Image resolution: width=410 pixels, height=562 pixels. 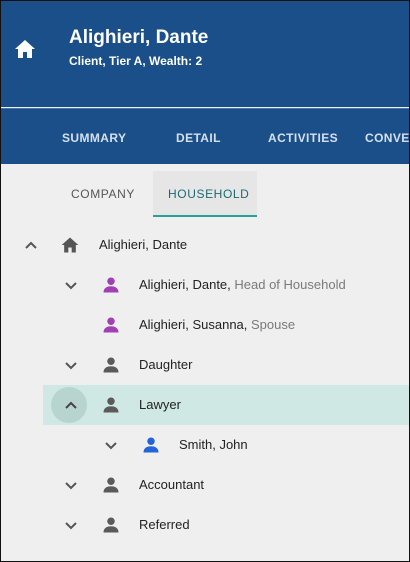 I want to click on main-nav: SUMMARY DETAIL ACTIVITIES CONVER, so click(x=205, y=136).